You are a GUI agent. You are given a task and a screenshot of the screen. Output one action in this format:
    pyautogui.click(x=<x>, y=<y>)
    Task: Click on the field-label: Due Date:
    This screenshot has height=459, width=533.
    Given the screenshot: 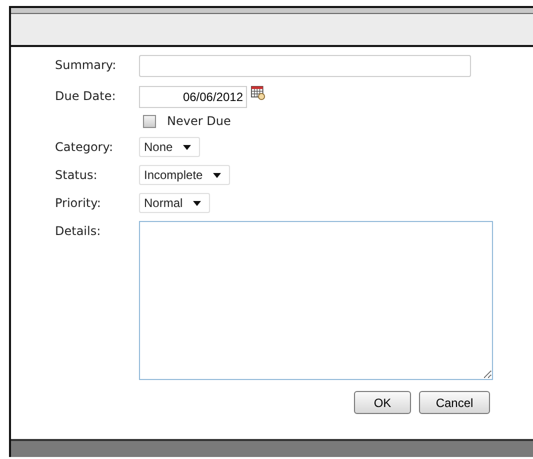 What is the action you would take?
    pyautogui.click(x=86, y=95)
    